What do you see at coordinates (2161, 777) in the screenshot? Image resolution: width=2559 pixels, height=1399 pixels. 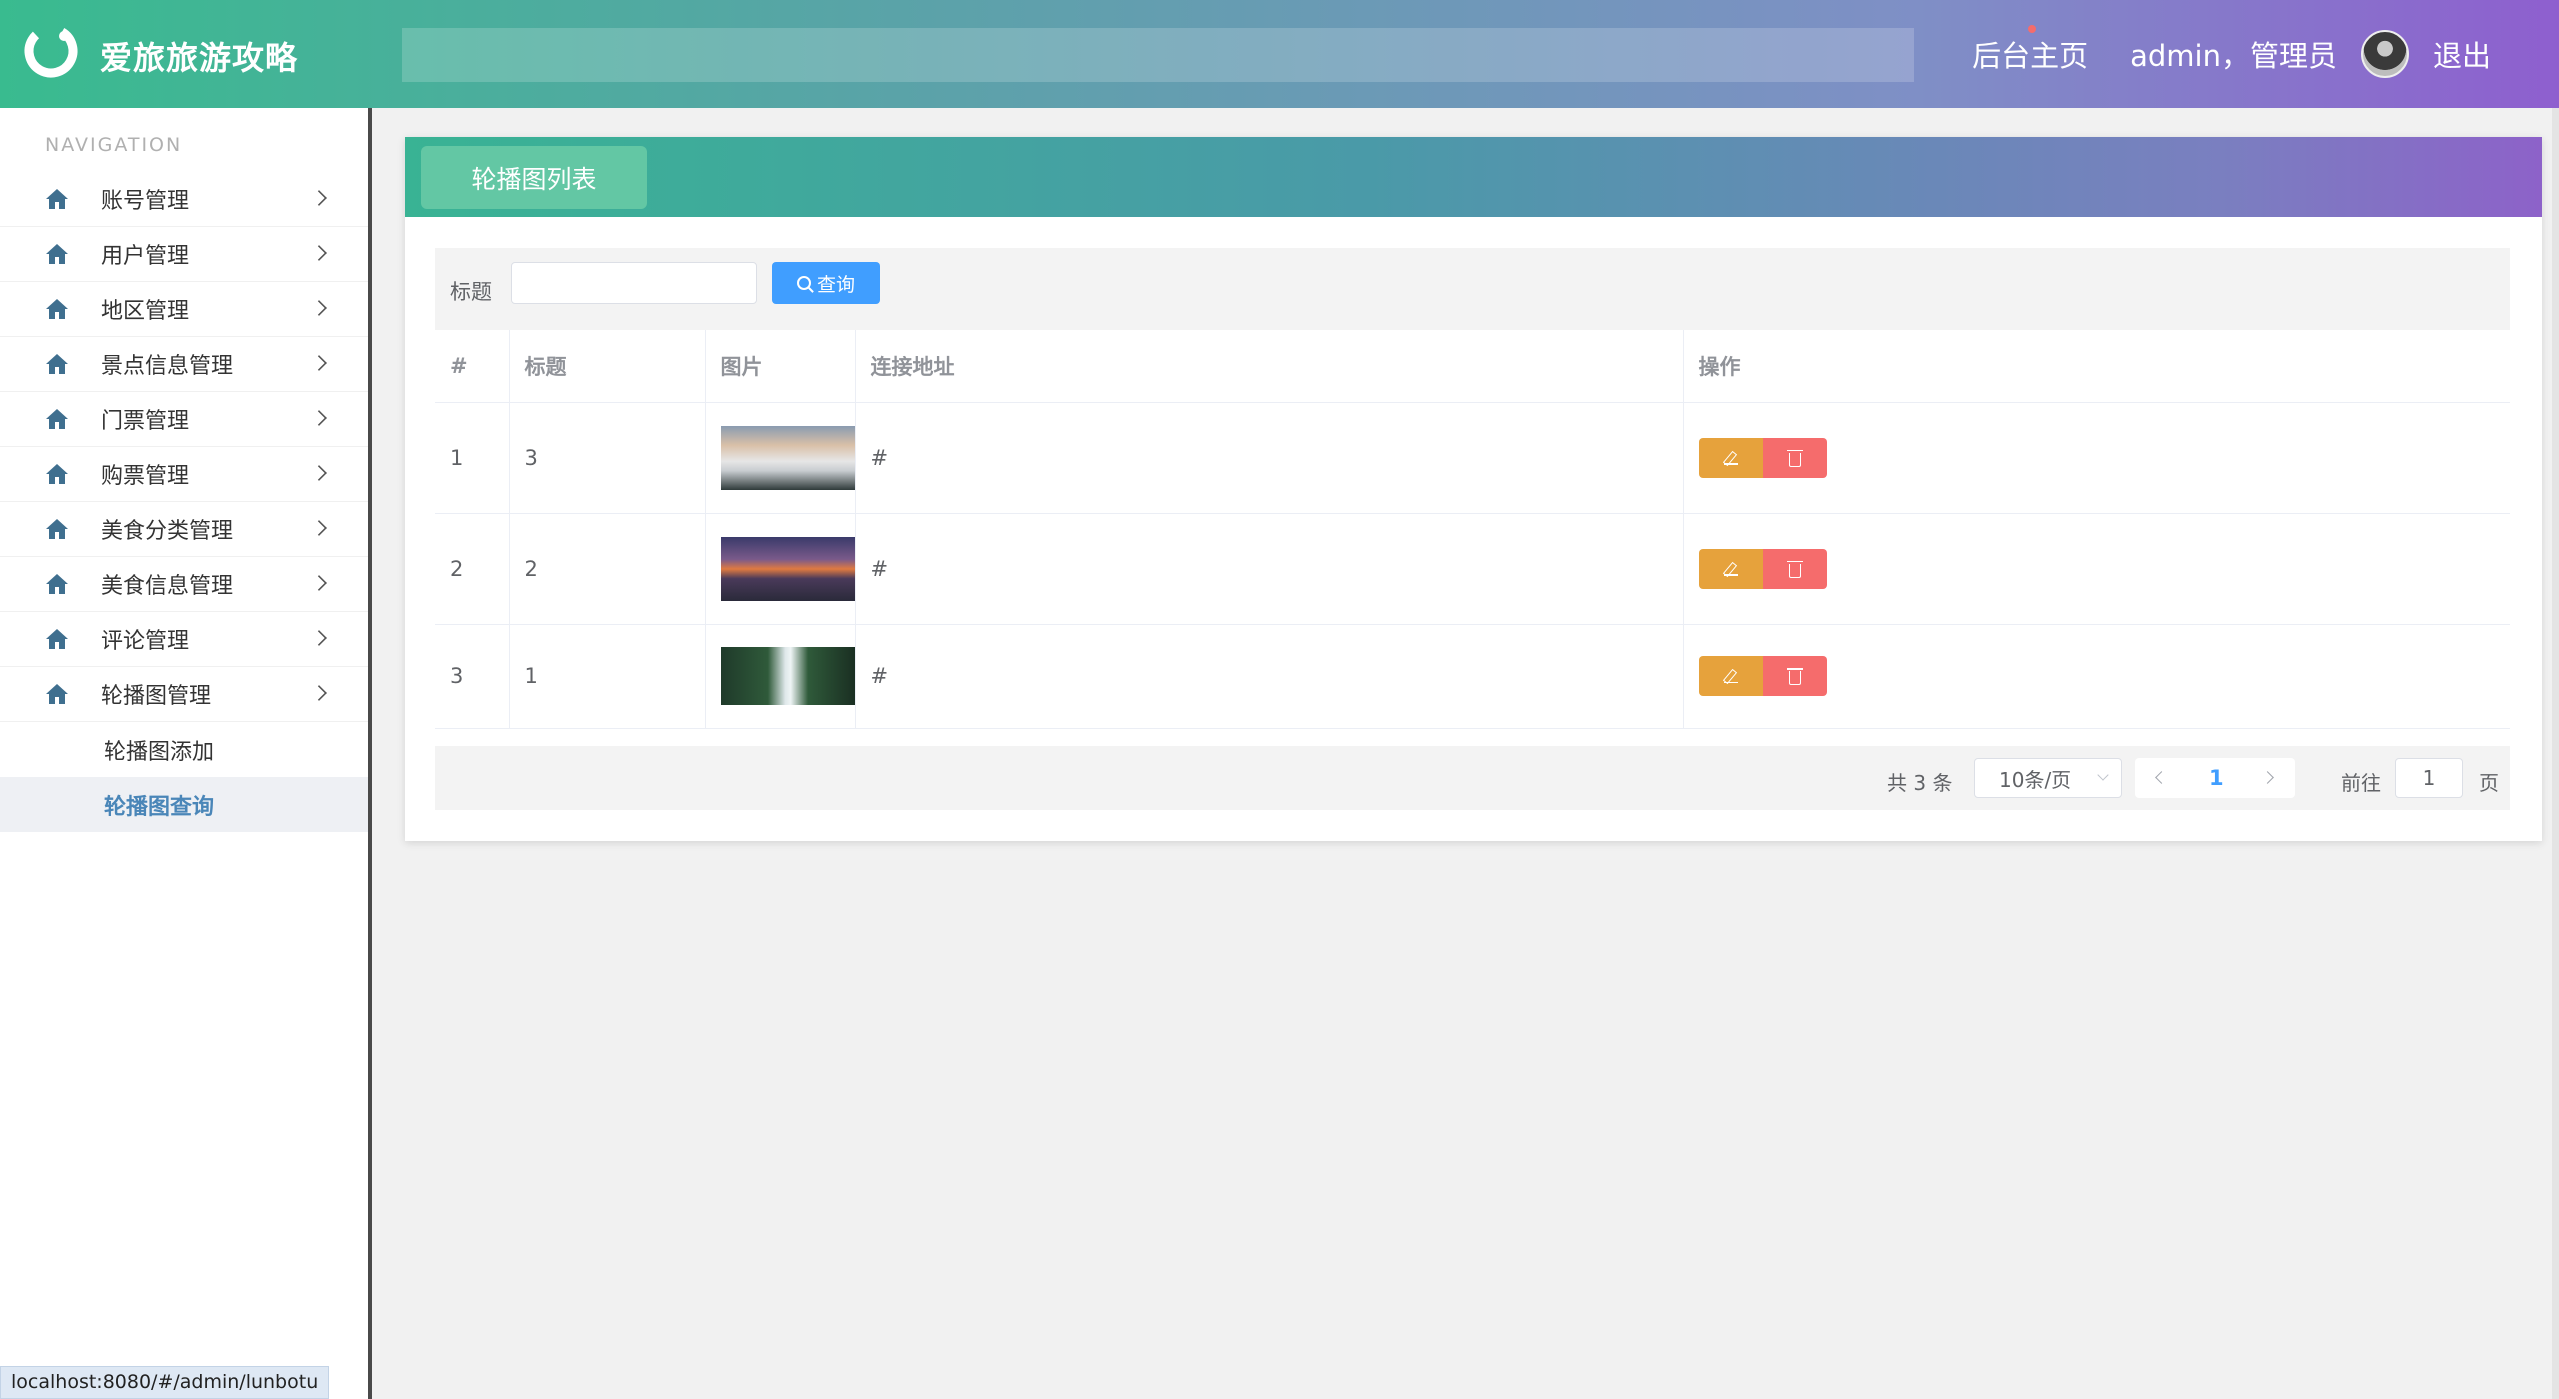 I see `prev-page-icon` at bounding box center [2161, 777].